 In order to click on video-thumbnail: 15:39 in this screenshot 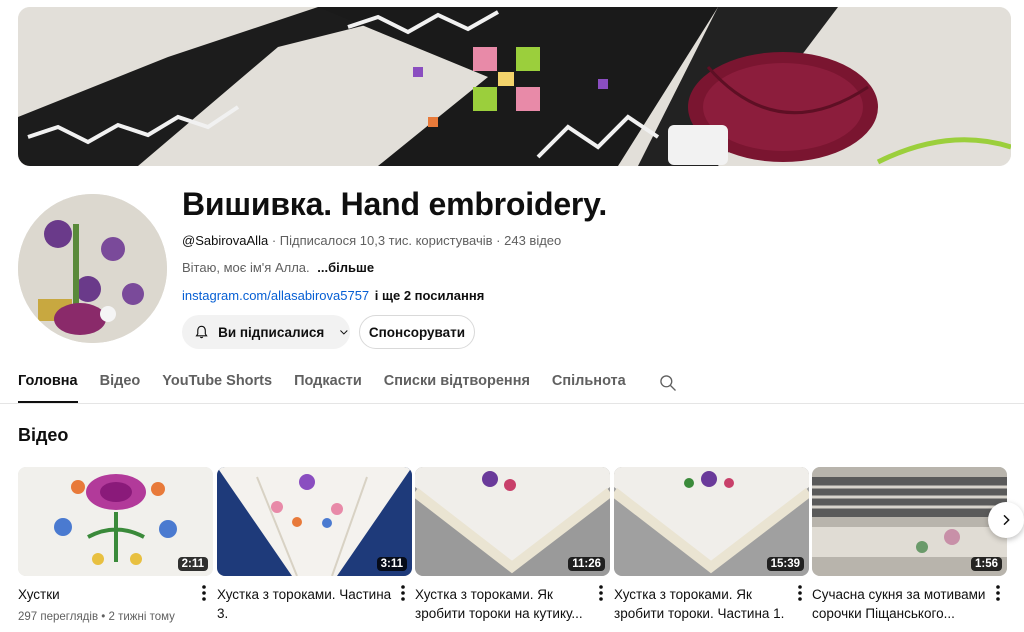, I will do `click(711, 521)`.